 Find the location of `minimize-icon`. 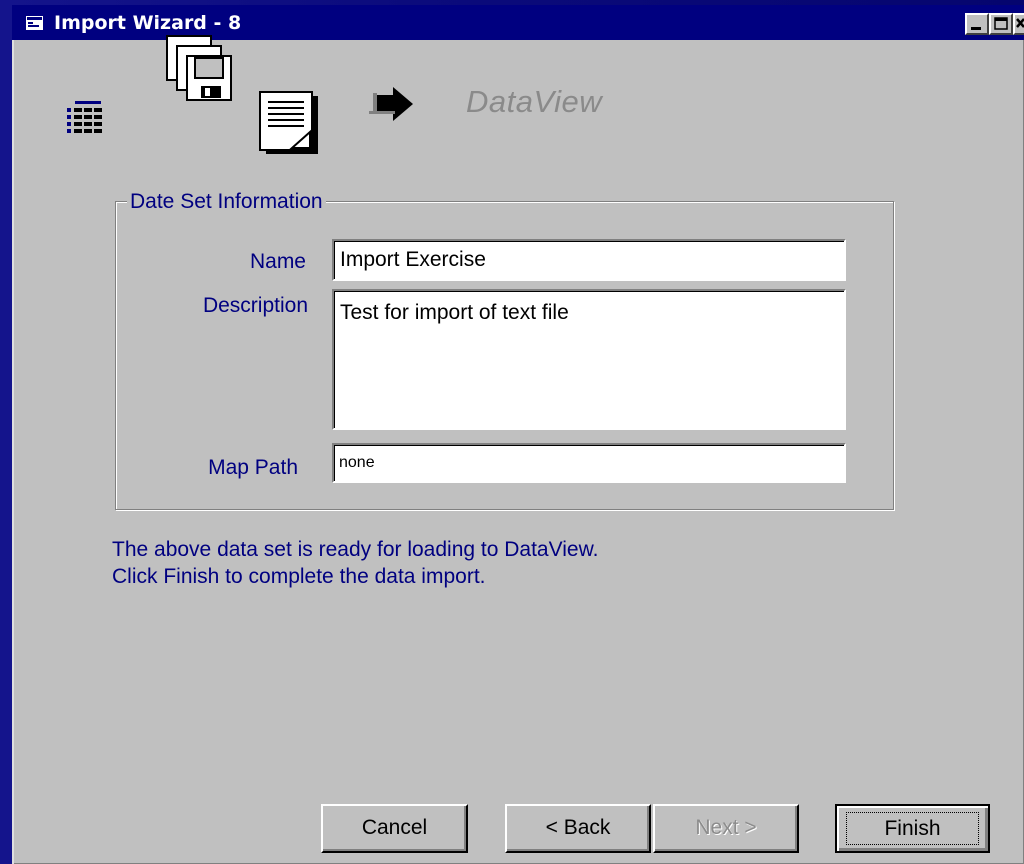

minimize-icon is located at coordinates (976, 28).